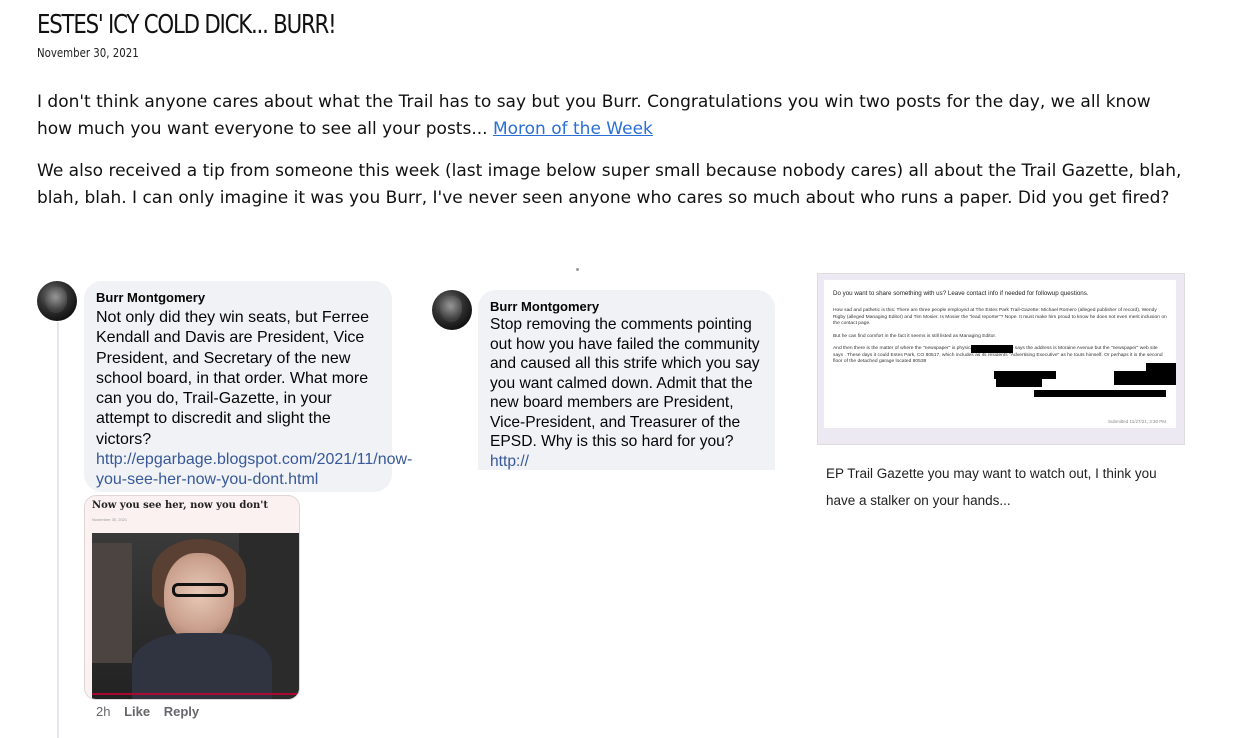 This screenshot has width=1259, height=738. I want to click on comment-link-2: http://, so click(509, 461).